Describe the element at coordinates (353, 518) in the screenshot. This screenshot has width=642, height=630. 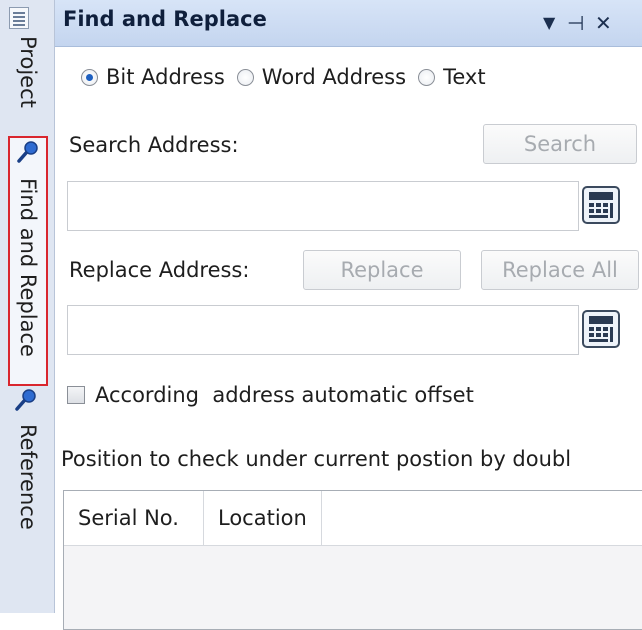
I see `table-header: Serial No. Location` at that location.